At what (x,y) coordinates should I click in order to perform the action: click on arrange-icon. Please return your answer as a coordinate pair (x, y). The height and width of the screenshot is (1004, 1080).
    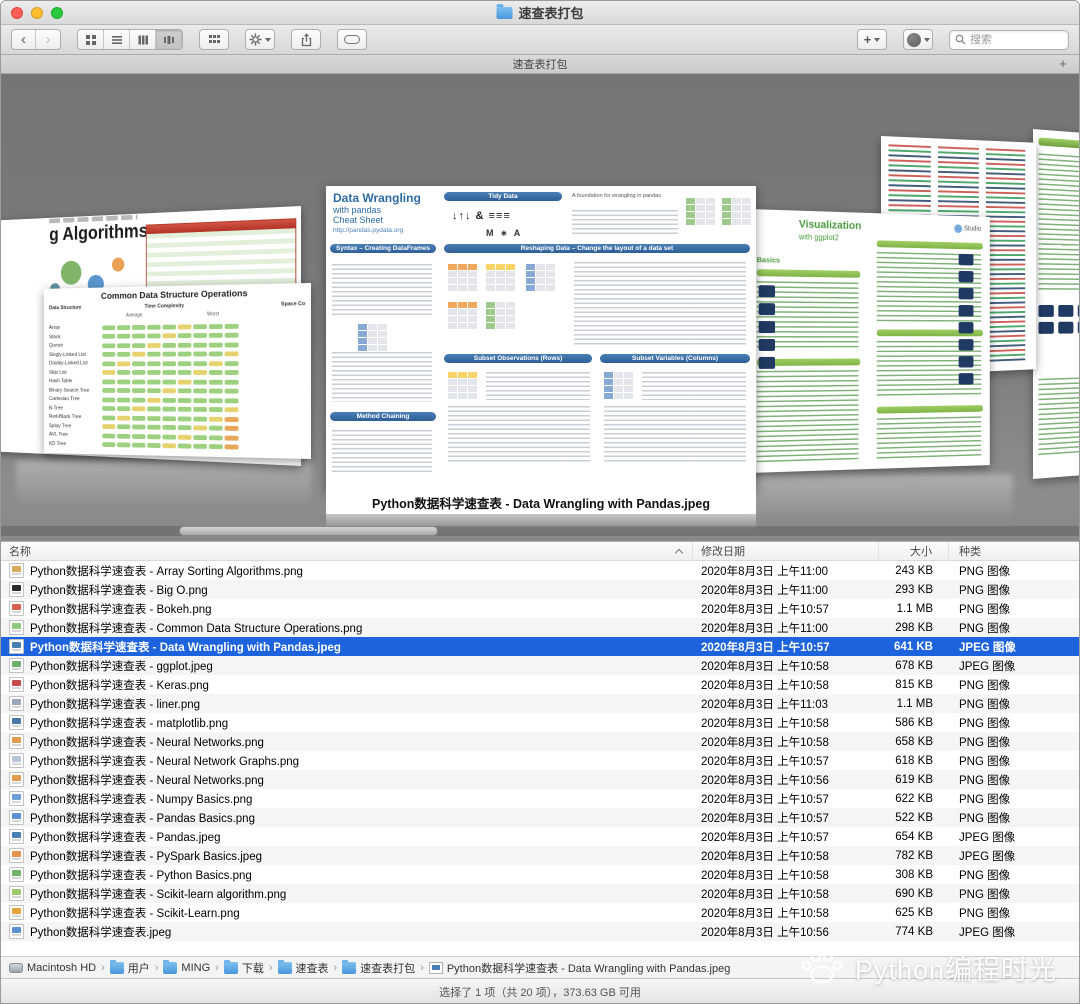
    Looking at the image, I should click on (214, 39).